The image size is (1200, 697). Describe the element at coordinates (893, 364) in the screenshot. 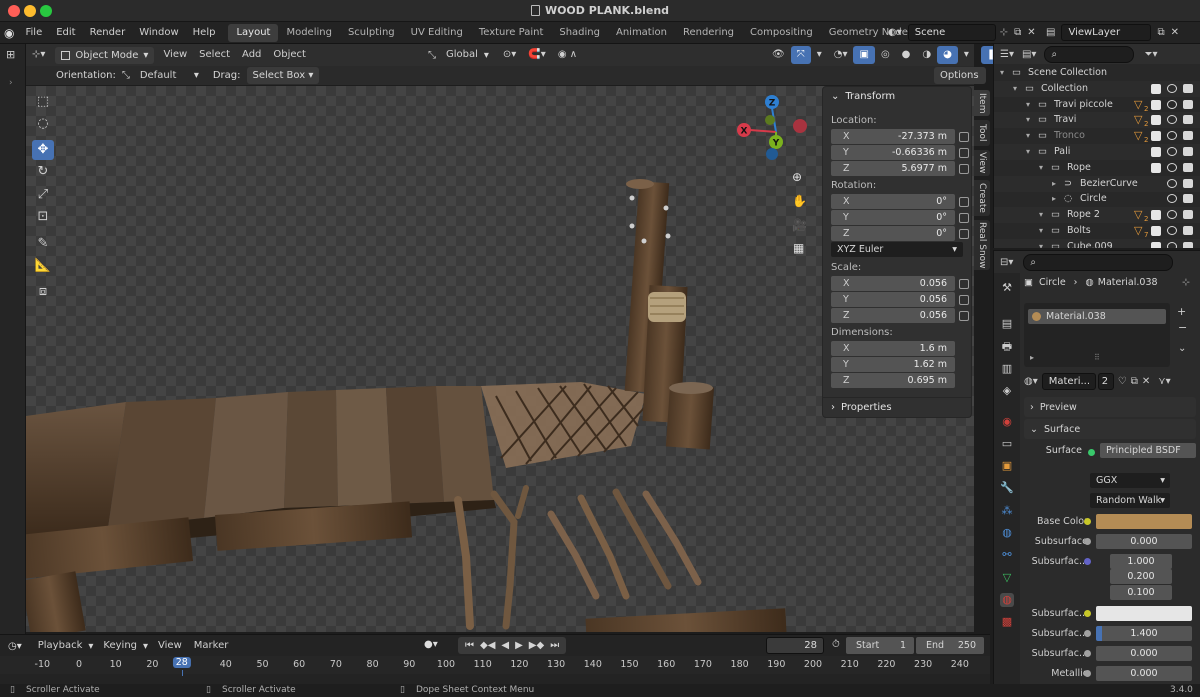

I see `dimensions-y-field: Y 1.62 m` at that location.